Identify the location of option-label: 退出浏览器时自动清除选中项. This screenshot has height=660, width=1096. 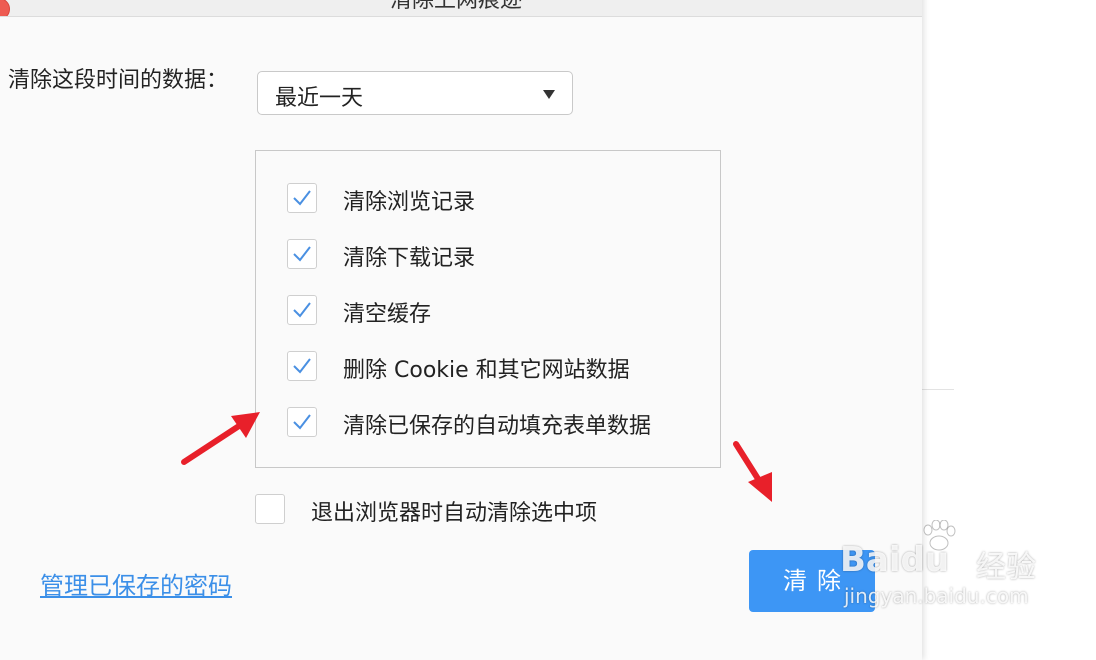
(454, 513).